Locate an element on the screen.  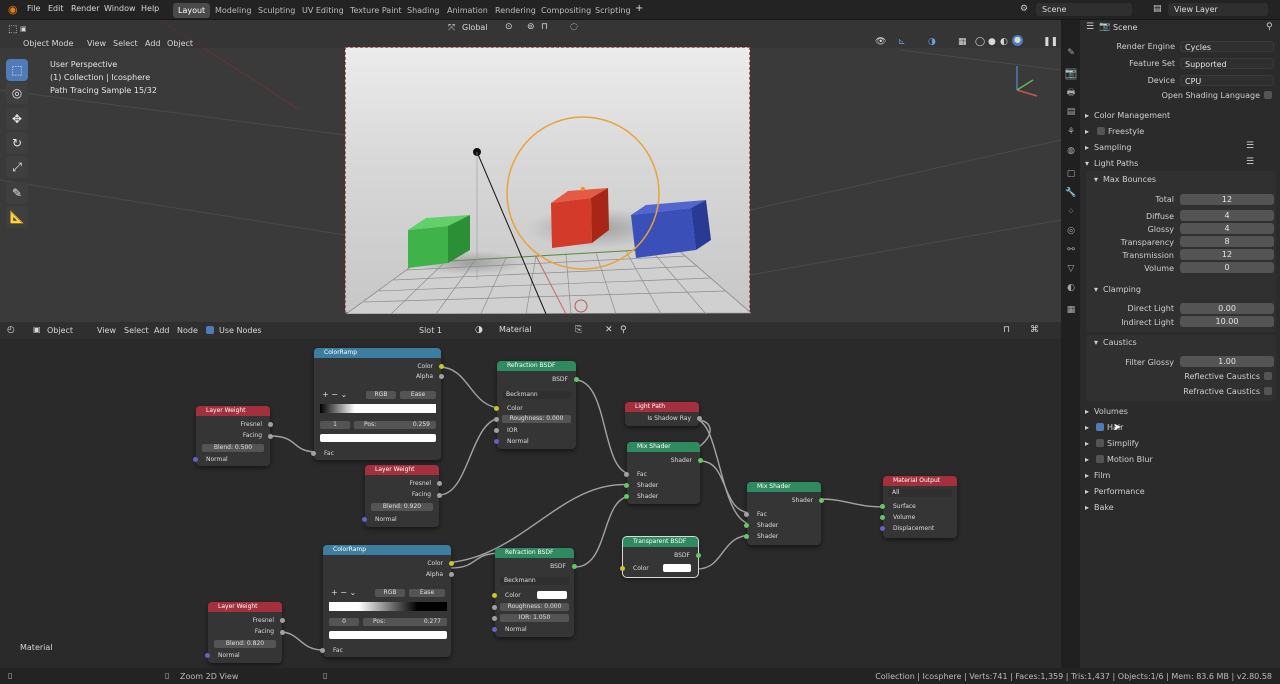
gizmo-icon: ⊾ is located at coordinates (902, 42).